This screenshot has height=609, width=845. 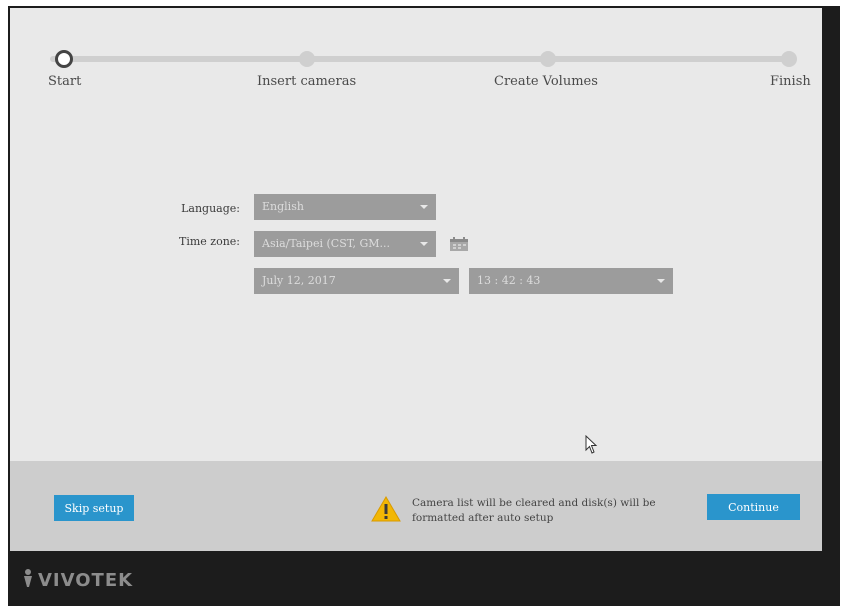 What do you see at coordinates (571, 281) in the screenshot?
I see `time-select: 13 : 42 : 43` at bounding box center [571, 281].